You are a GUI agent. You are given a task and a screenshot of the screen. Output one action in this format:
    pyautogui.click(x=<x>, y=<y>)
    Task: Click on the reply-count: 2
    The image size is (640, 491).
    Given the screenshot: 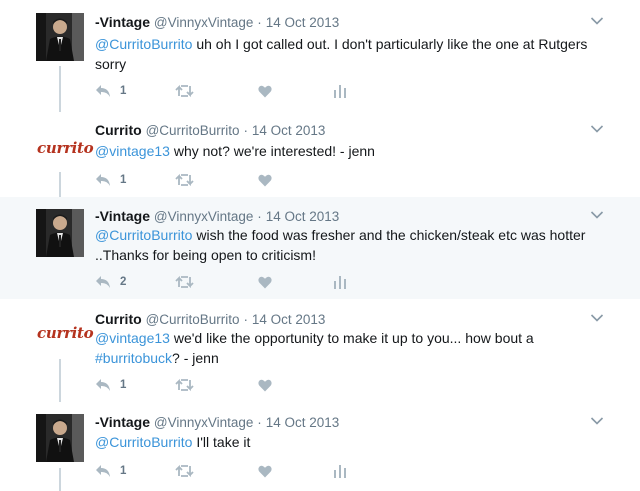 What is the action you would take?
    pyautogui.click(x=123, y=282)
    